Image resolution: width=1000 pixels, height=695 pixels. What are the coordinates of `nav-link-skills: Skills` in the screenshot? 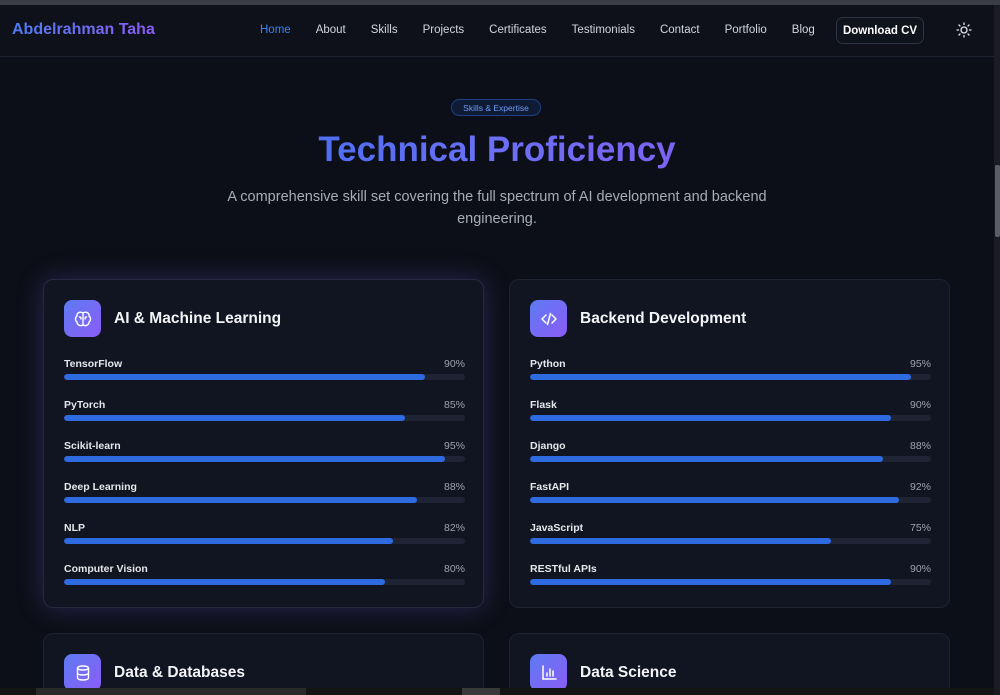 It's located at (384, 30).